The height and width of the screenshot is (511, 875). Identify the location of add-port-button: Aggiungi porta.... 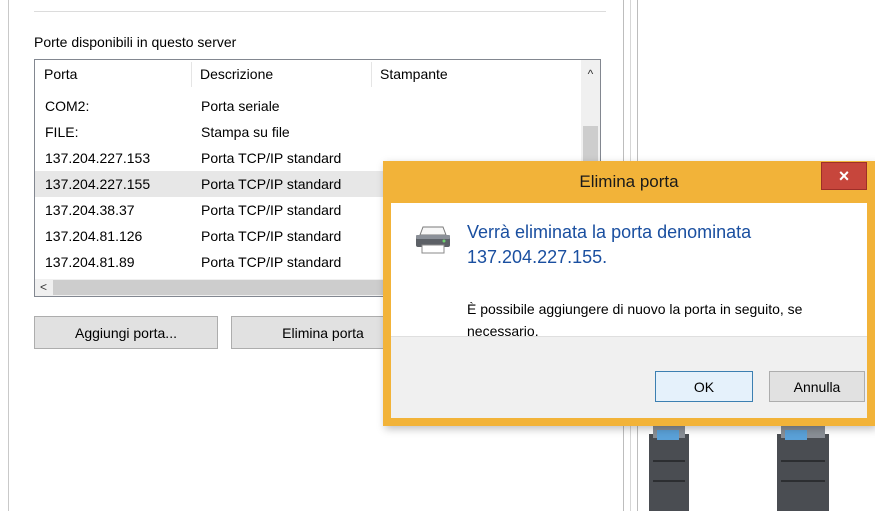
(126, 332).